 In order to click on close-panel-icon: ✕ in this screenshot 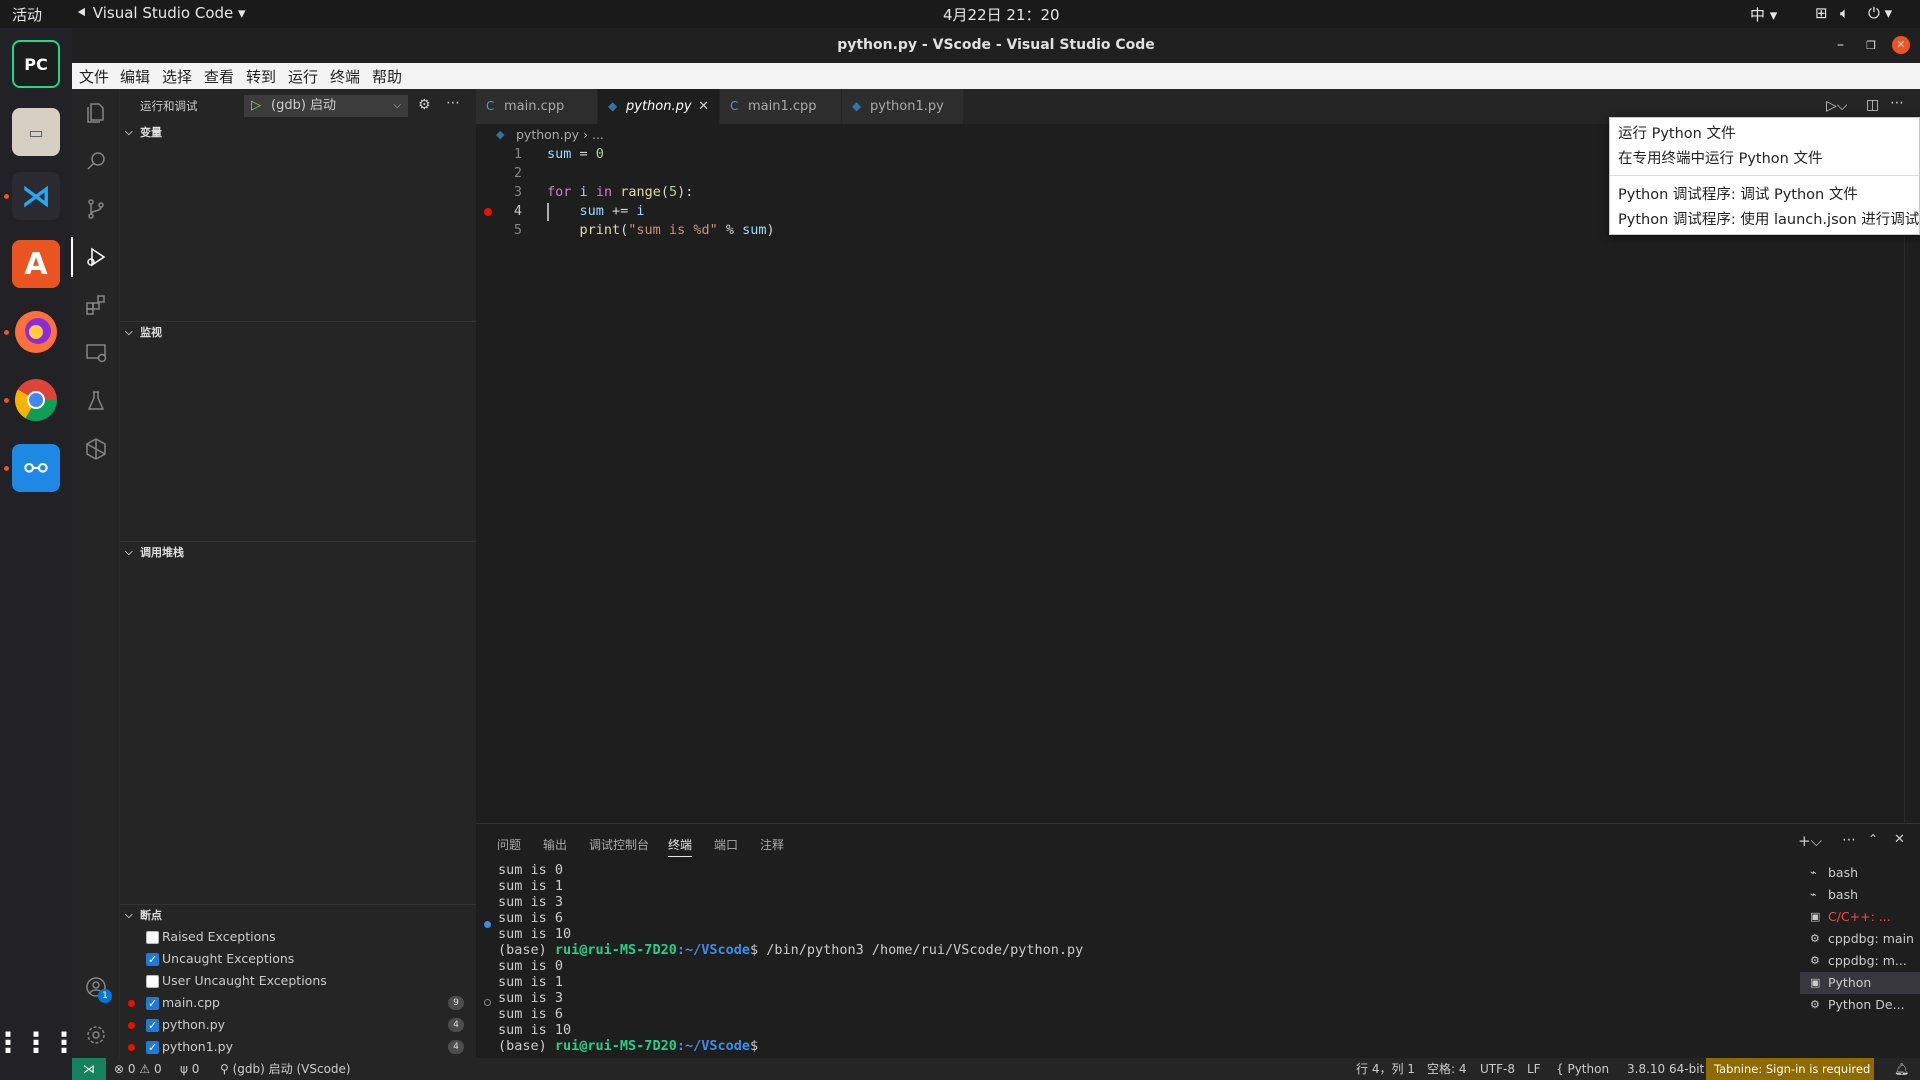, I will do `click(1899, 839)`.